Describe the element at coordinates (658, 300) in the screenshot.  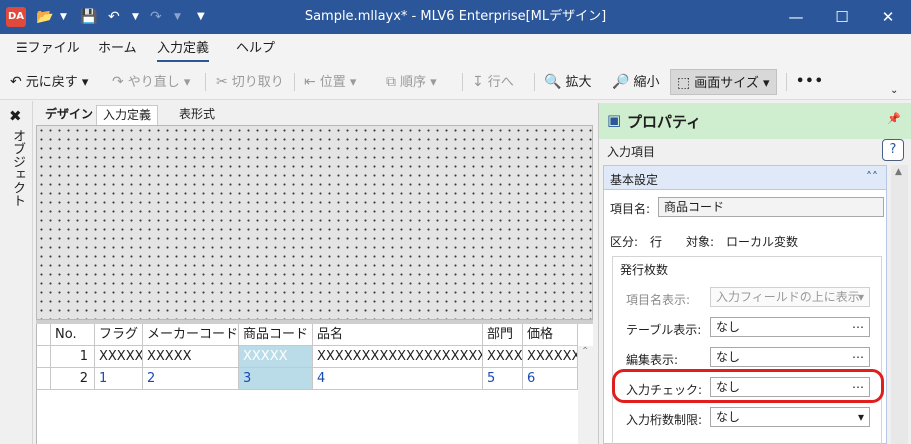
I see `field-label: 項目名表示:` at that location.